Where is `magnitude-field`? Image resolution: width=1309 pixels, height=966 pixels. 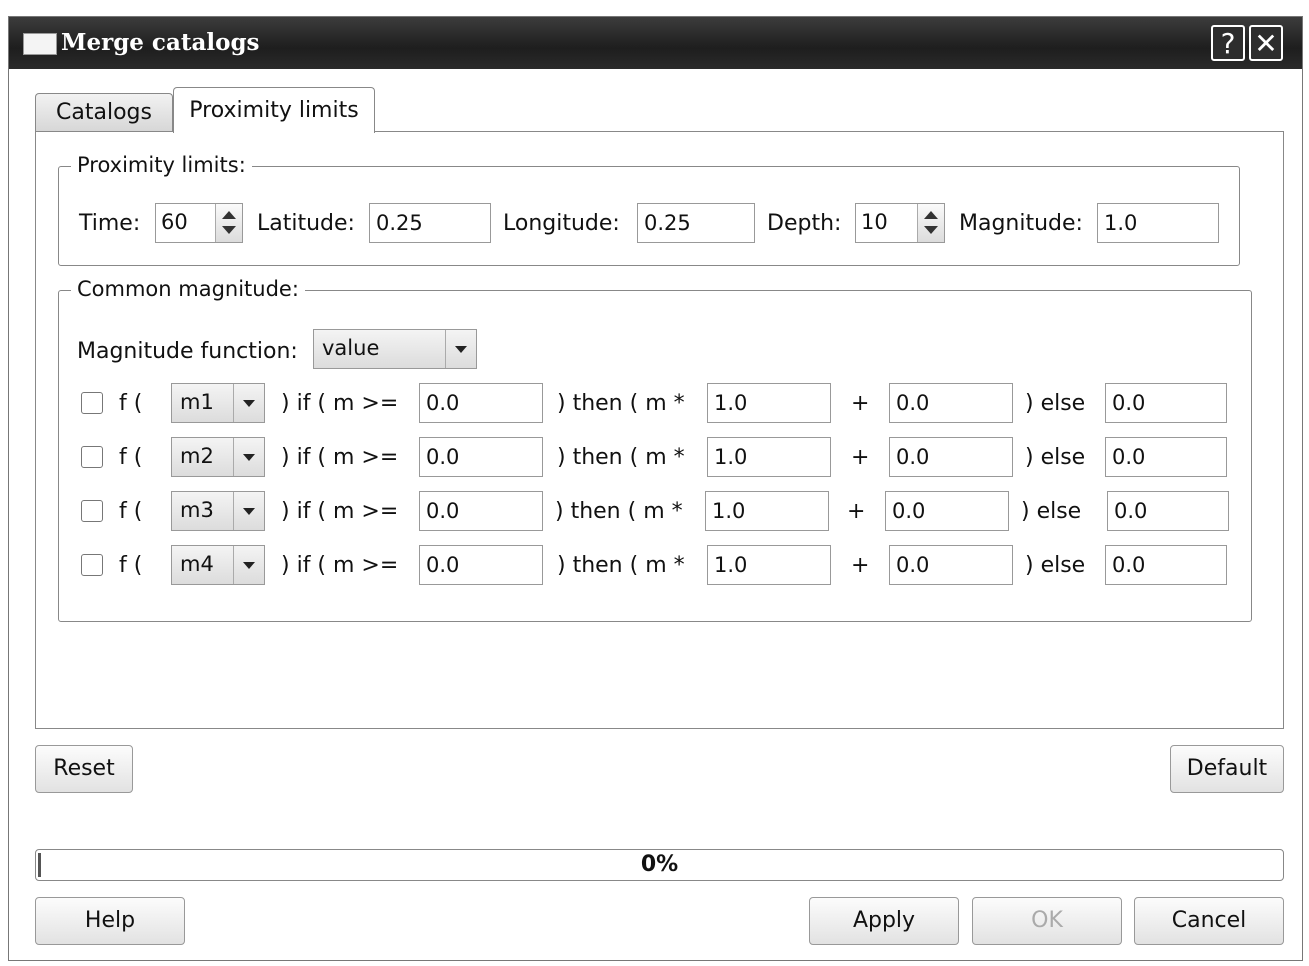 magnitude-field is located at coordinates (1158, 223).